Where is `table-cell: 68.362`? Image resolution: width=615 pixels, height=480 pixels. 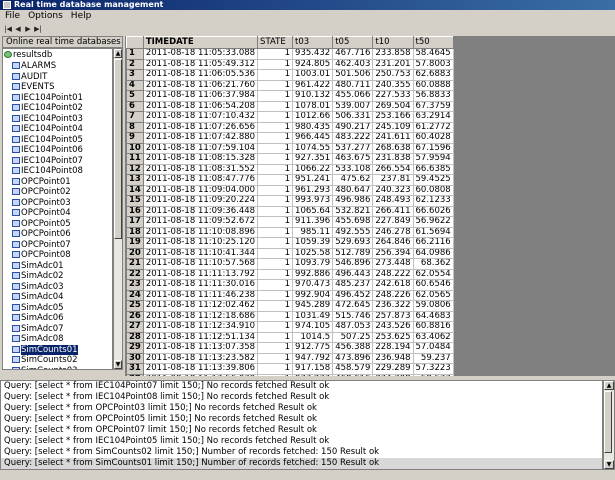
table-cell: 68.362 is located at coordinates (433, 264).